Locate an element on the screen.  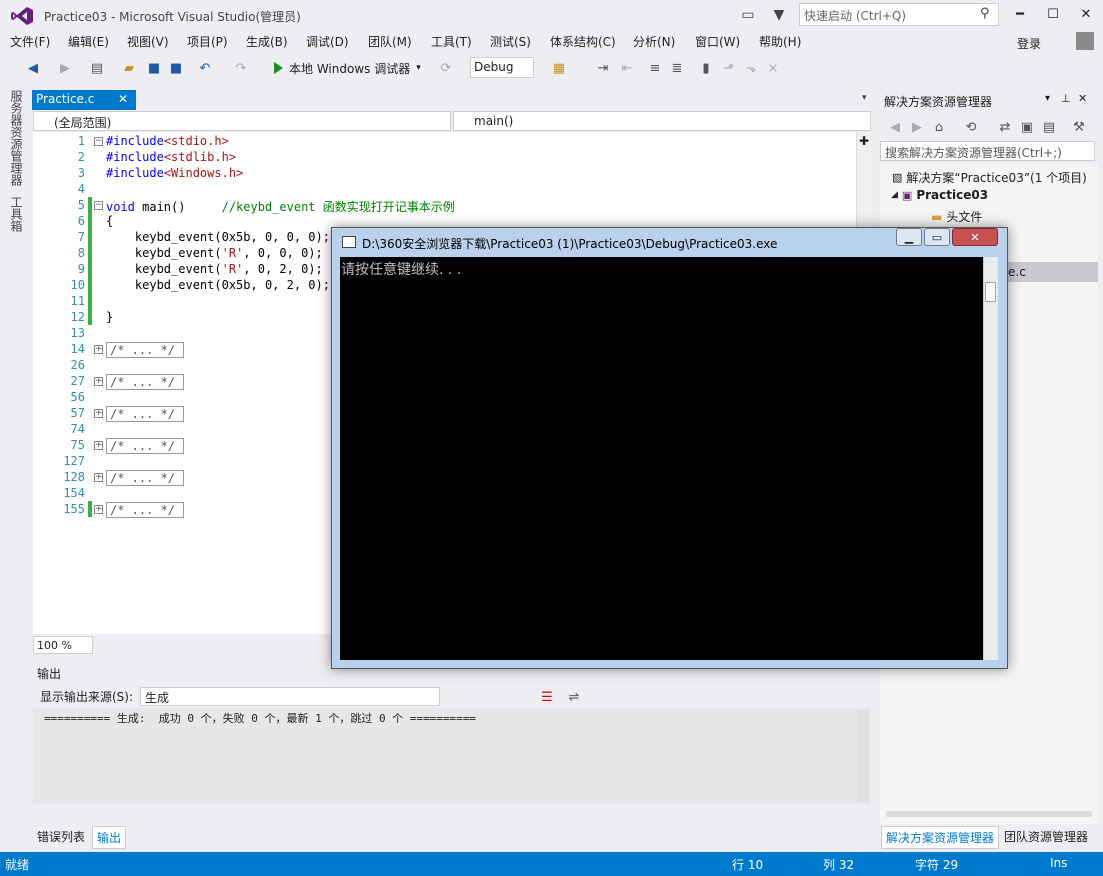
tab-solution-explorer: 解决方案资源管理器 is located at coordinates (940, 837).